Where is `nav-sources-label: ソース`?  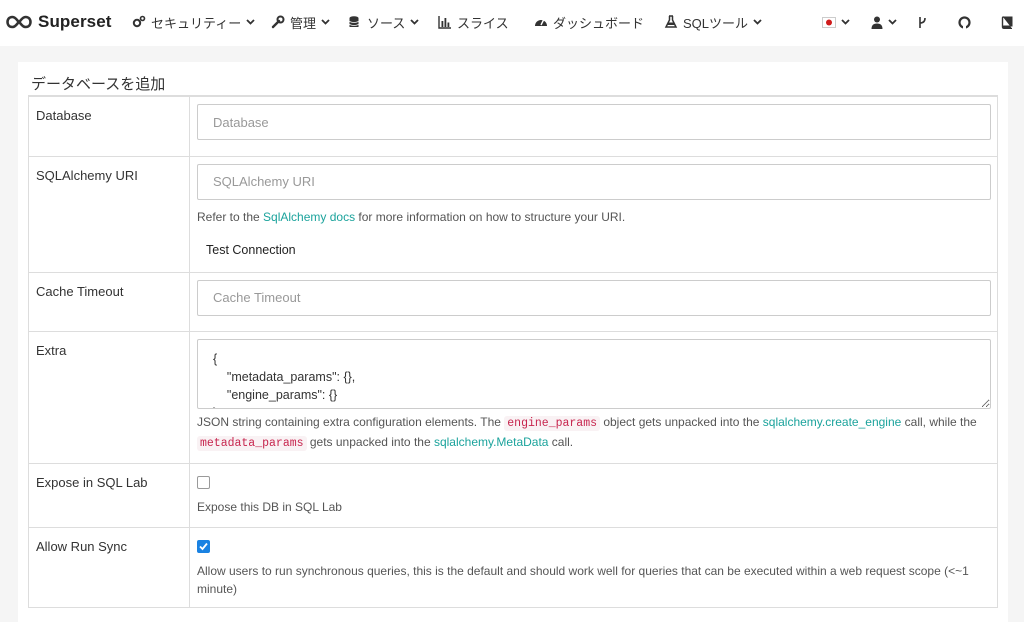 nav-sources-label: ソース is located at coordinates (386, 23).